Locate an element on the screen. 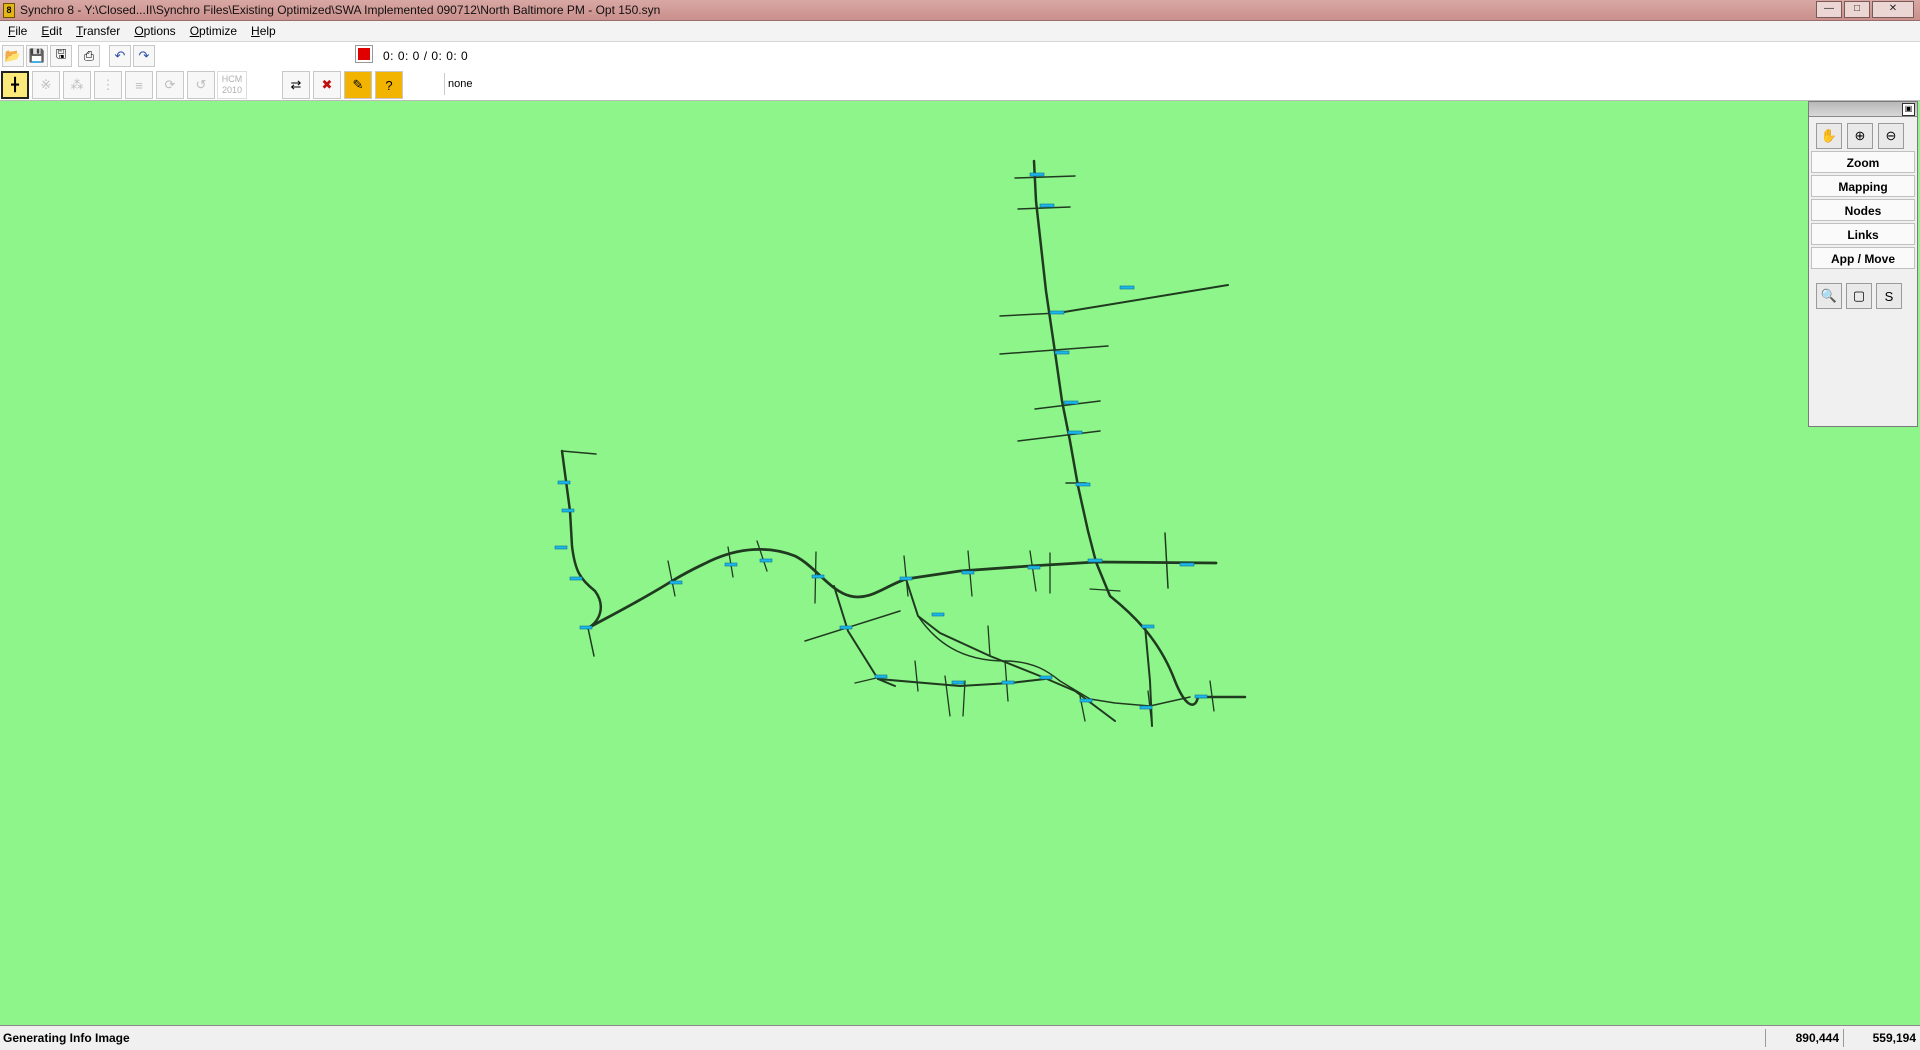  menu-help: Help is located at coordinates (262, 31).